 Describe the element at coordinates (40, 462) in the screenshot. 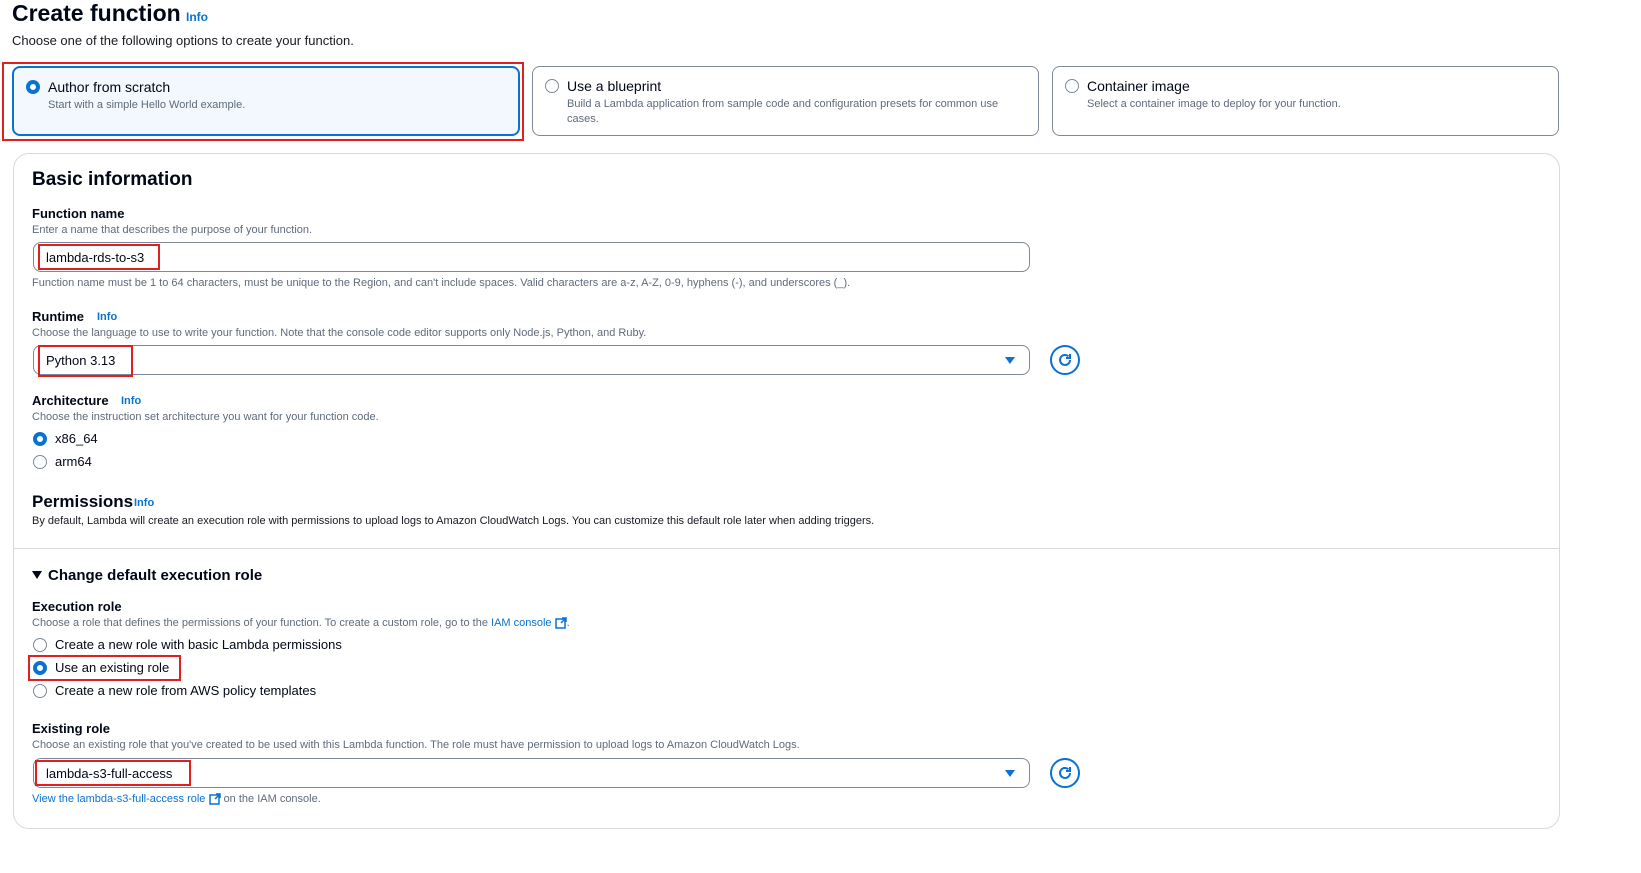

I see `arm64-radio` at that location.